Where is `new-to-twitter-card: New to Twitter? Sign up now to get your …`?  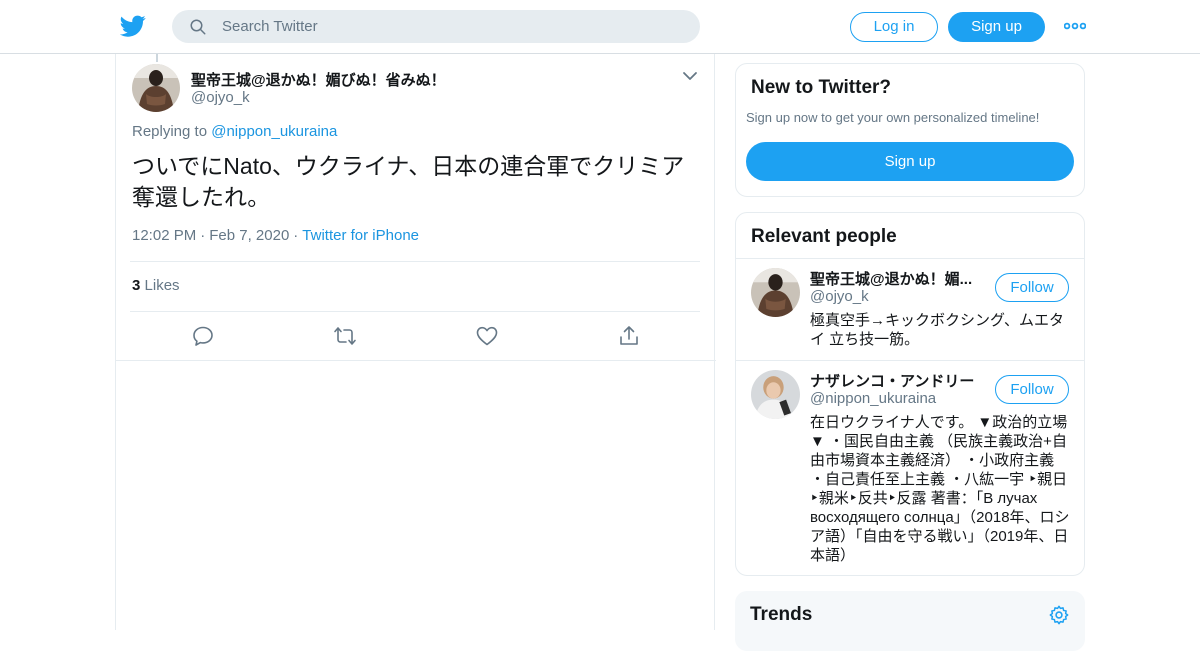 new-to-twitter-card: New to Twitter? Sign up now to get your … is located at coordinates (910, 130).